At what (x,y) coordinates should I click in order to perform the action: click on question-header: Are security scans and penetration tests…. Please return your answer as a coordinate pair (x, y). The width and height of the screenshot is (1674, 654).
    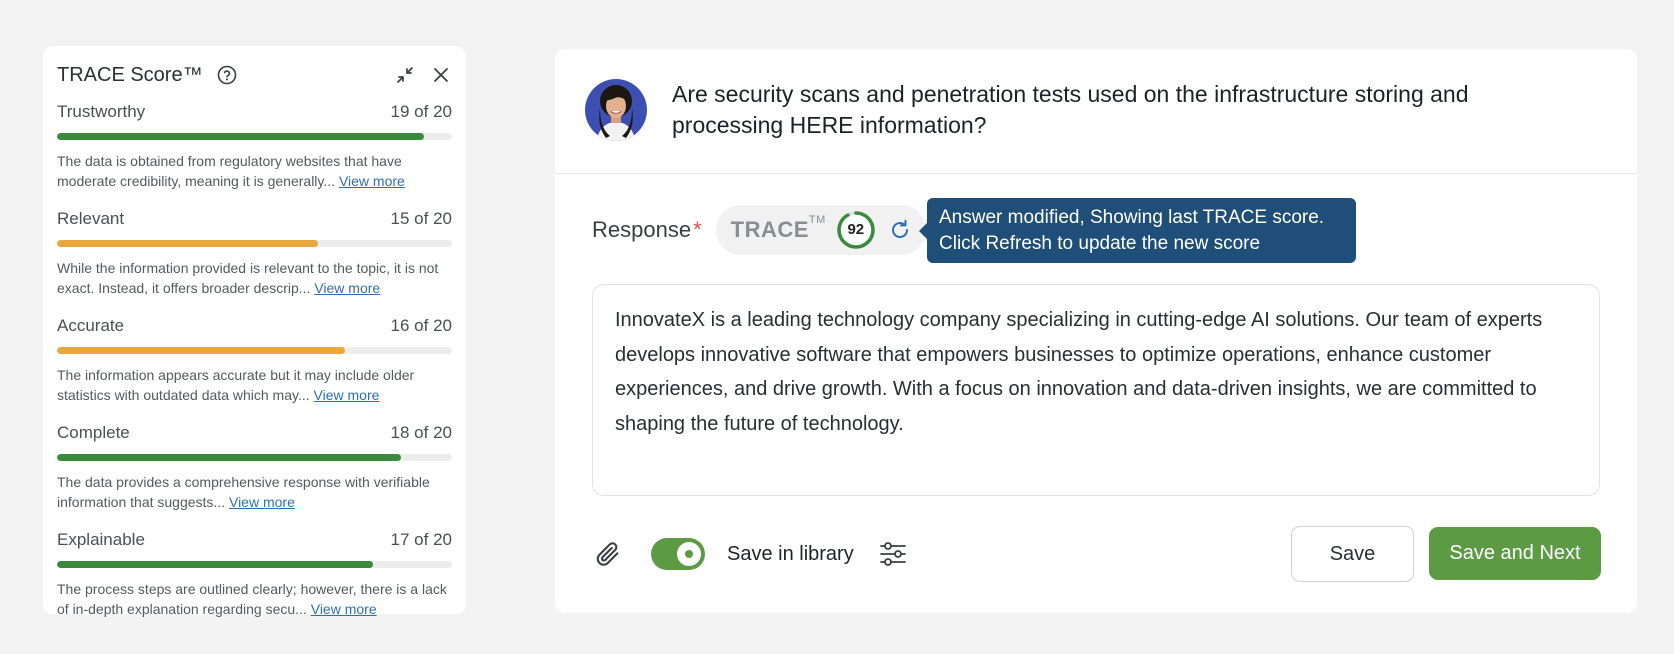
    Looking at the image, I should click on (1096, 111).